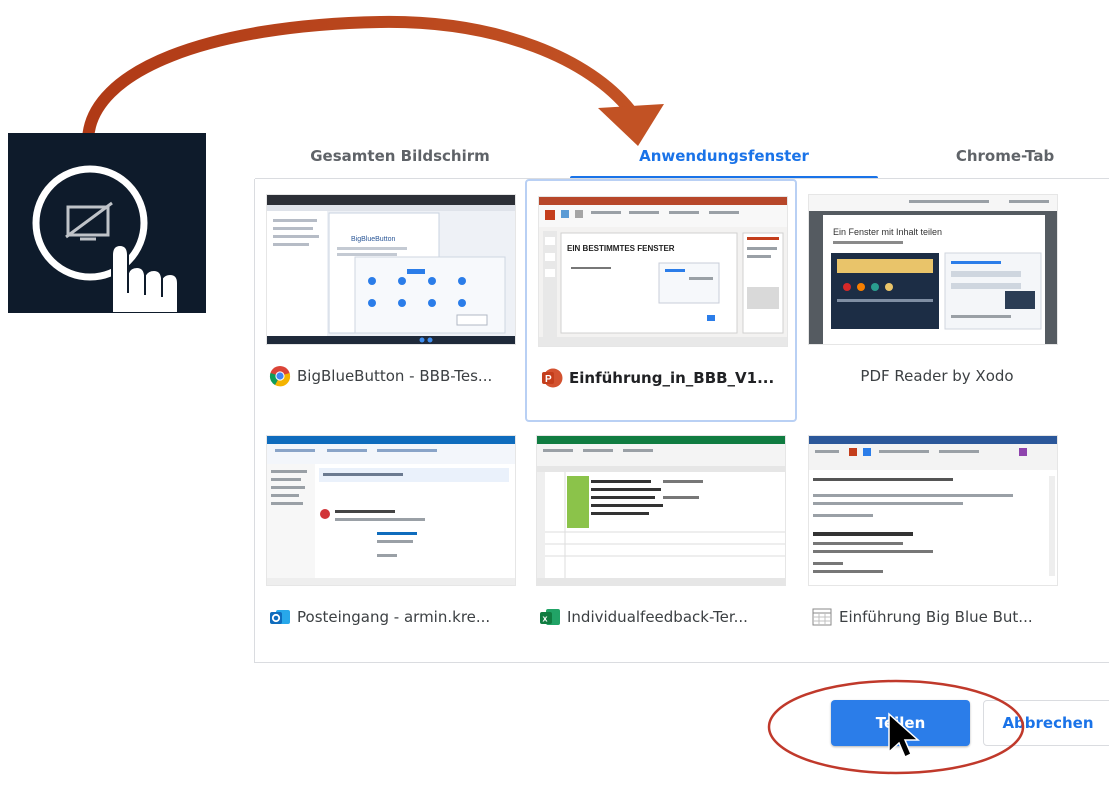 Image resolution: width=1109 pixels, height=787 pixels. I want to click on share-screen-panel, so click(107, 223).